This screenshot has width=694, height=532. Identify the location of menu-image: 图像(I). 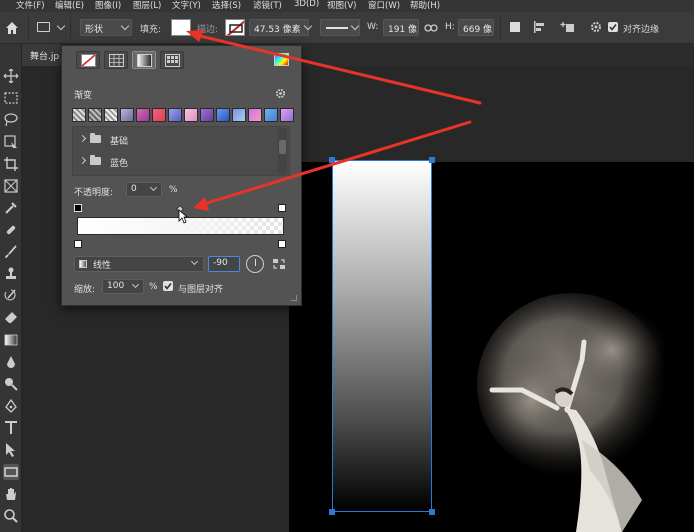
(108, 5).